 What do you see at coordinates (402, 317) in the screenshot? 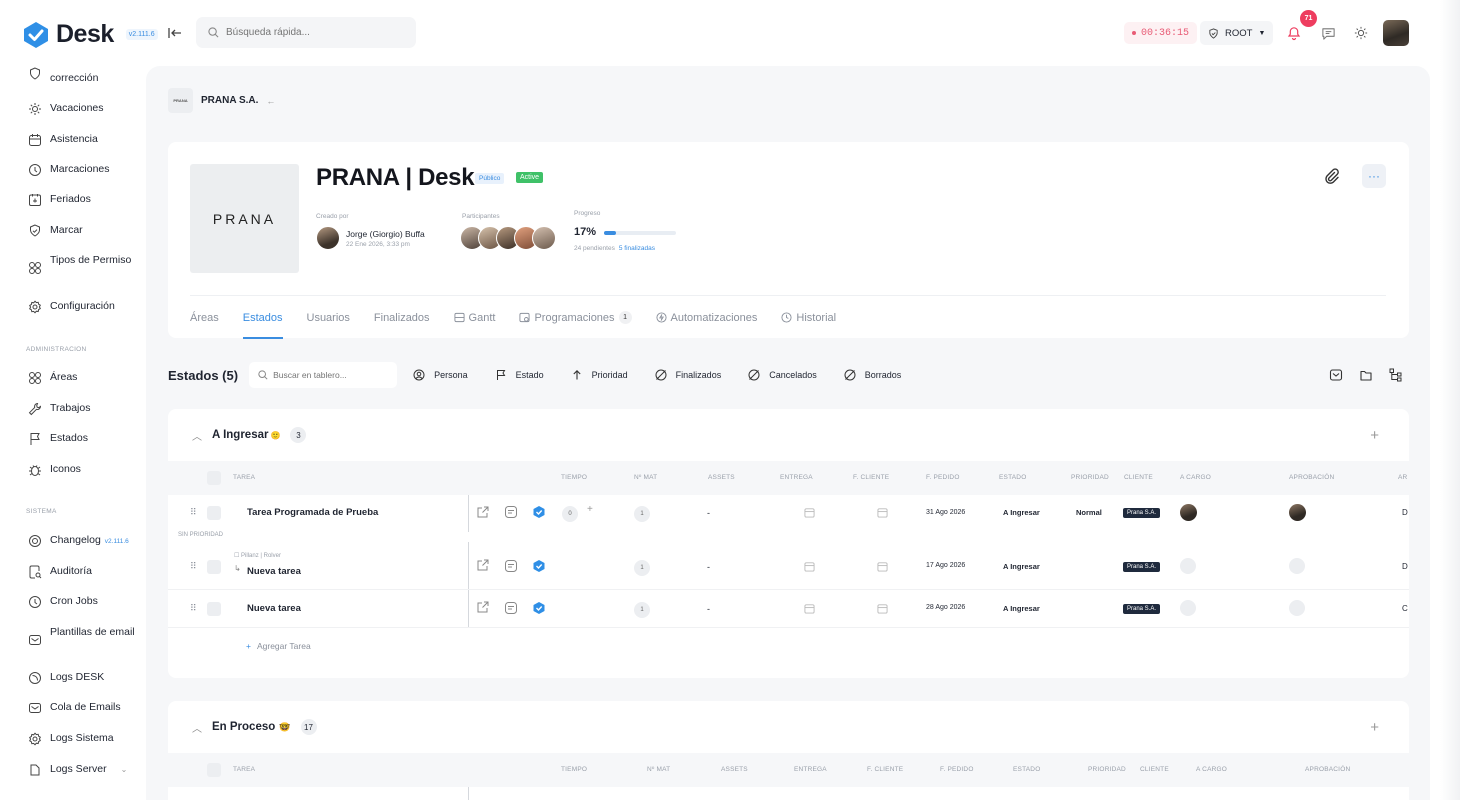
I see `tab-finalizados: Finalizados` at bounding box center [402, 317].